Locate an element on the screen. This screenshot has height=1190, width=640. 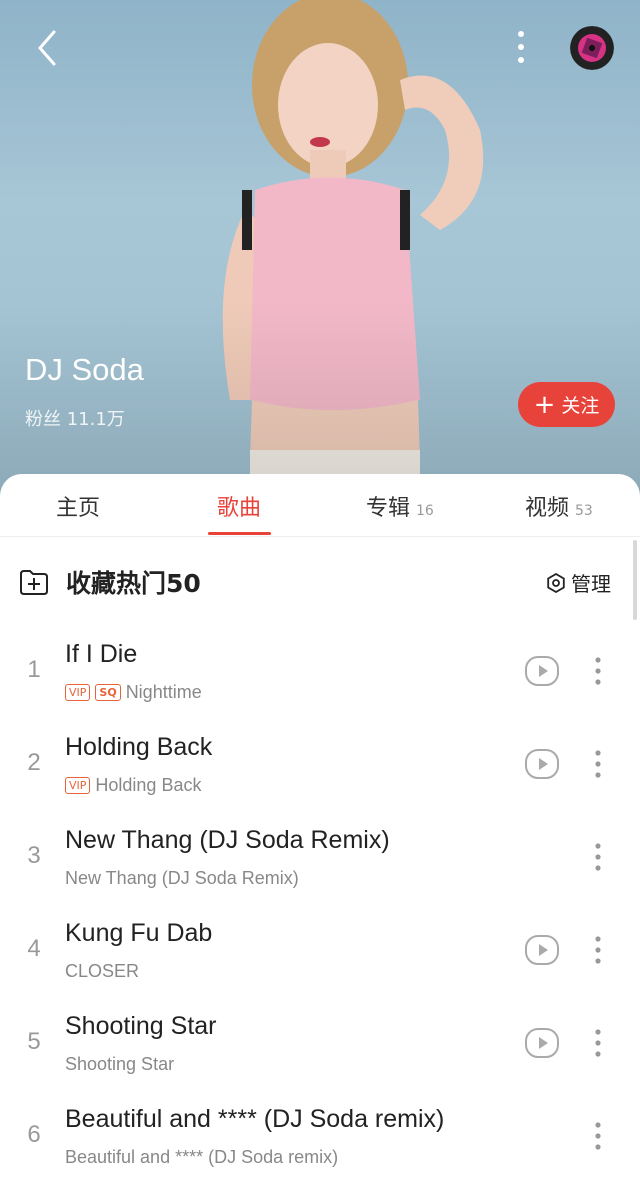
song-meta: Shooting Star is located at coordinates (119, 1064).